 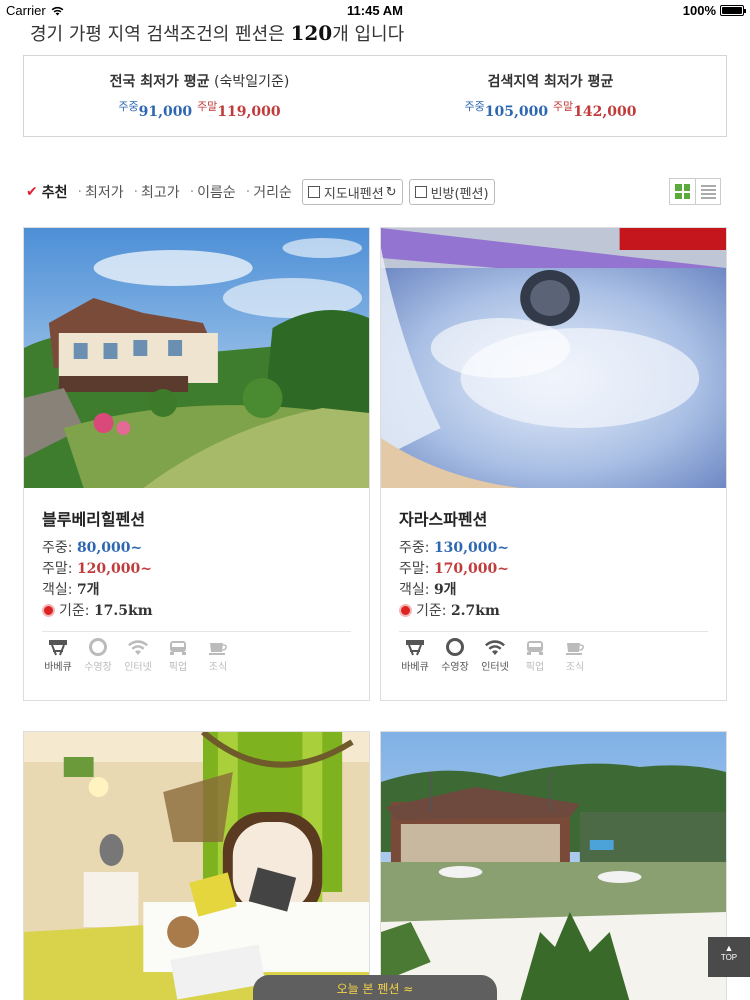 What do you see at coordinates (159, 82) in the screenshot?
I see `national-title: 전국 최저가 평균` at bounding box center [159, 82].